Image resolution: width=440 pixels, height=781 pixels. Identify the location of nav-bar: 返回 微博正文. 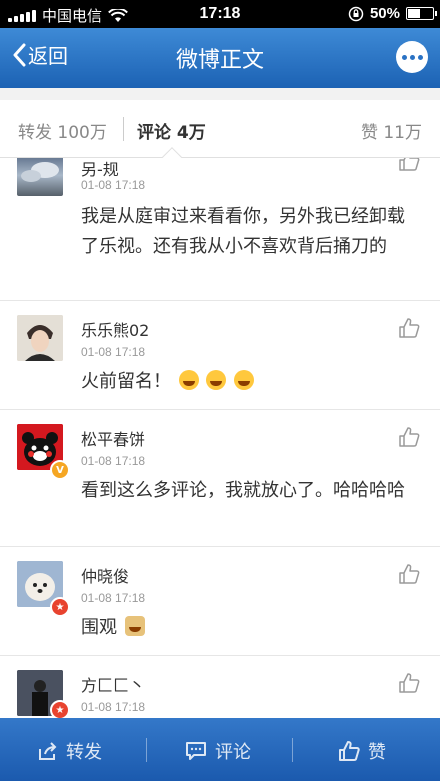
(220, 58).